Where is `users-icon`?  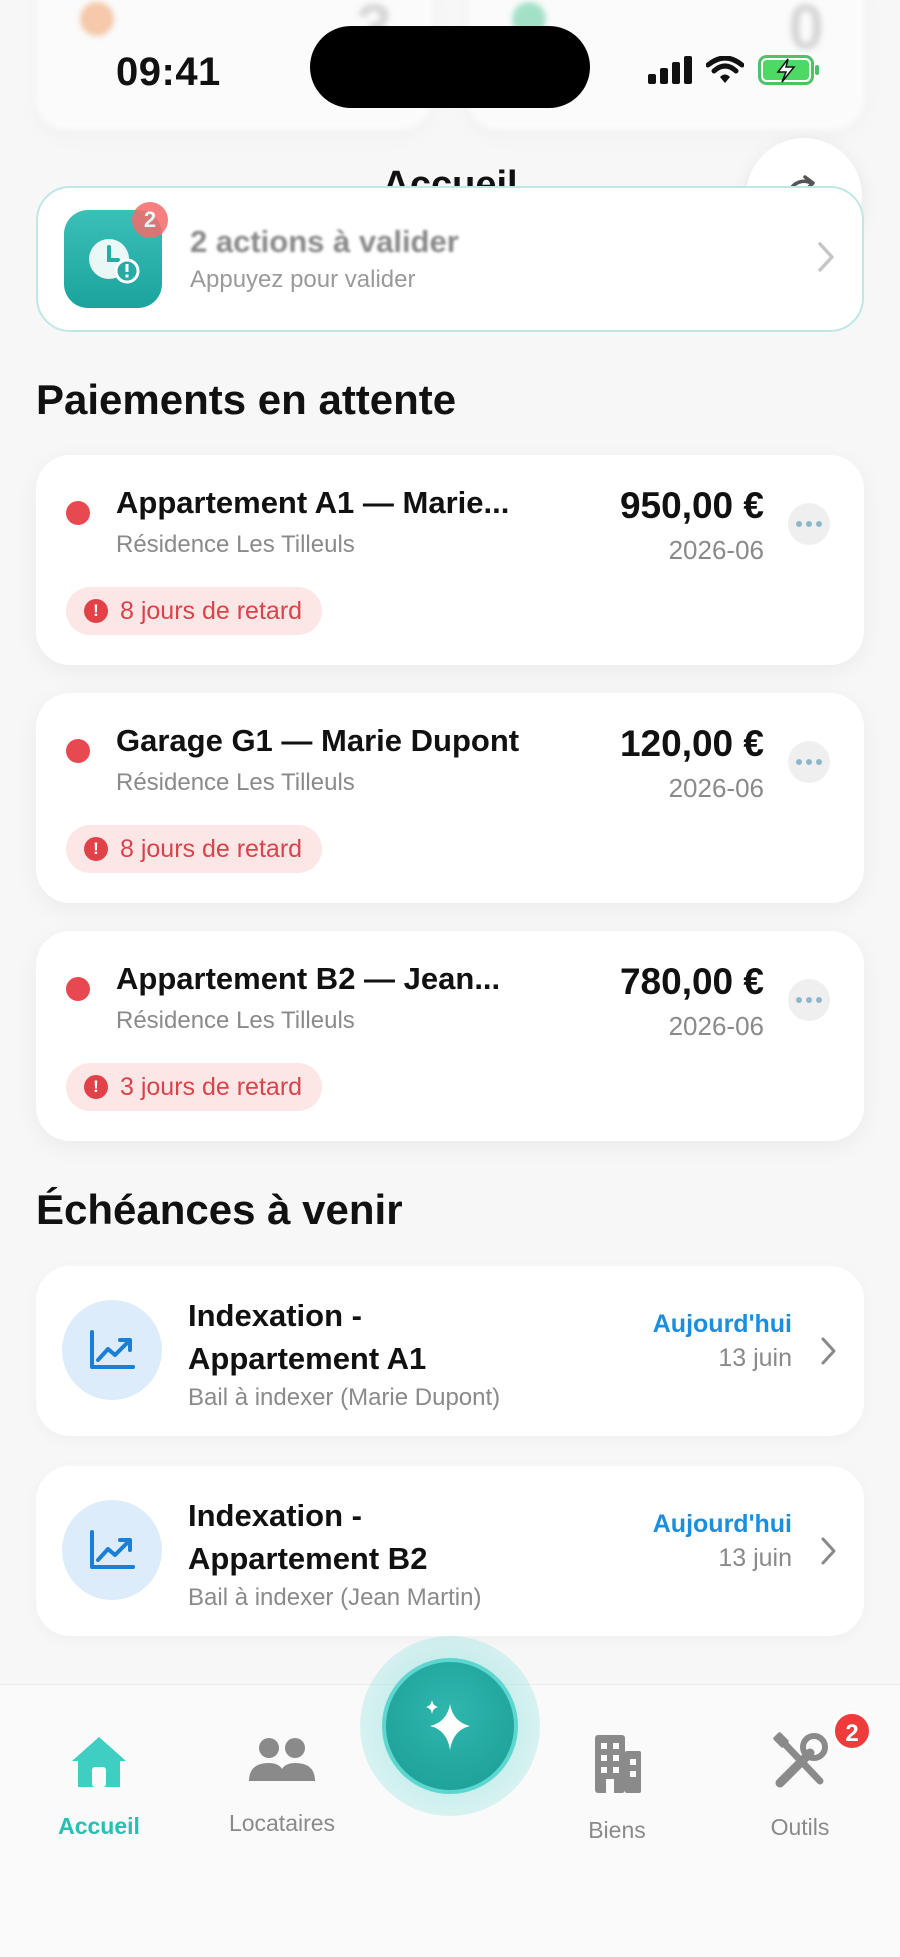 users-icon is located at coordinates (282, 1759).